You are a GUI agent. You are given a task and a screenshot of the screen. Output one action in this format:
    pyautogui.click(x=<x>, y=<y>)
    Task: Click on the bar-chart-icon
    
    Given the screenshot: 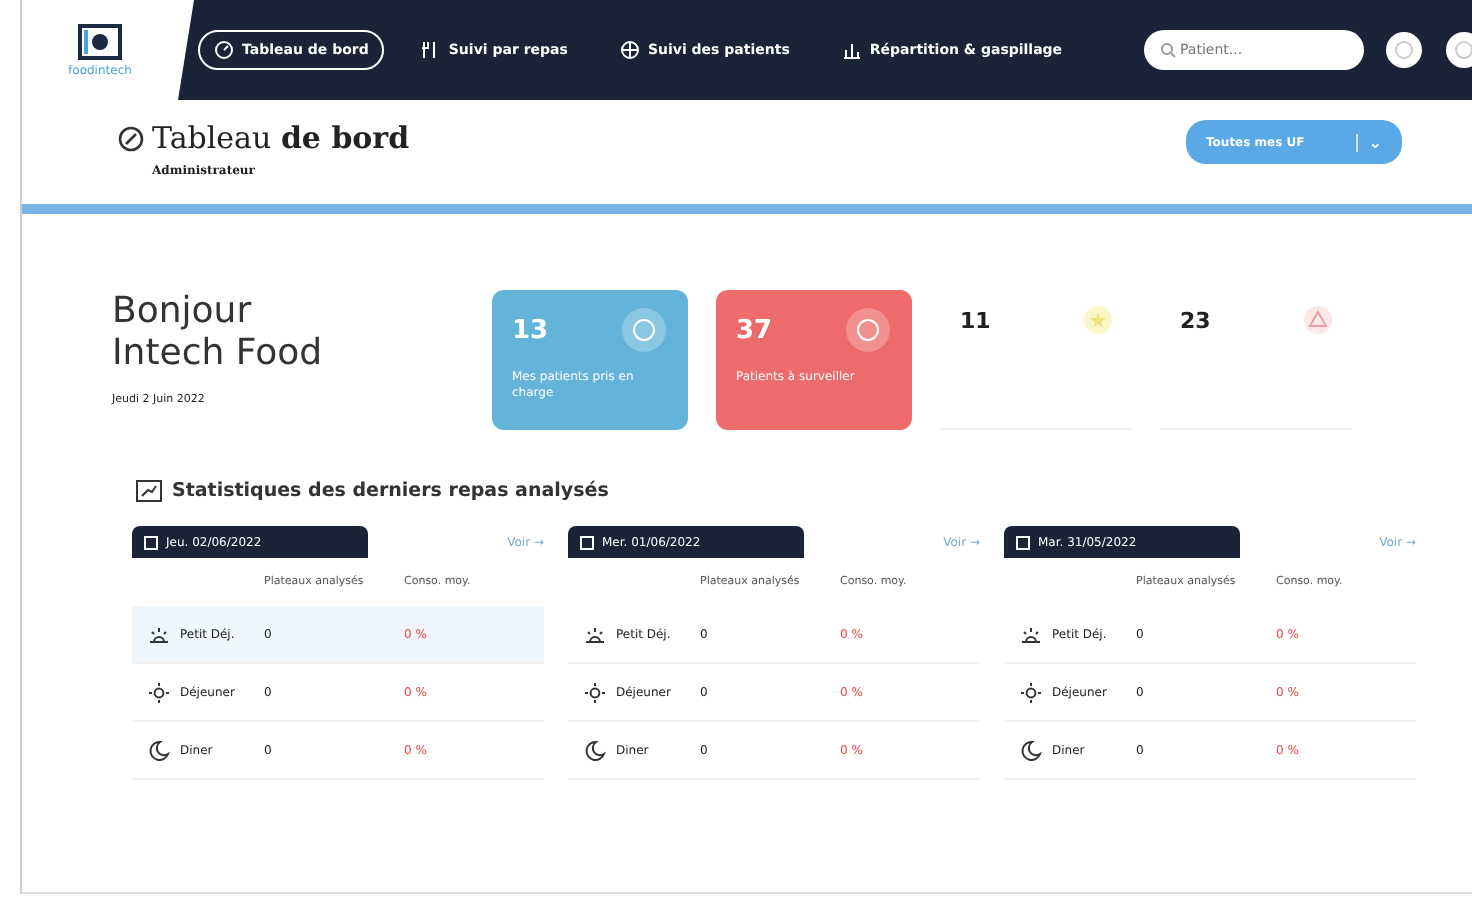 What is the action you would take?
    pyautogui.click(x=851, y=50)
    